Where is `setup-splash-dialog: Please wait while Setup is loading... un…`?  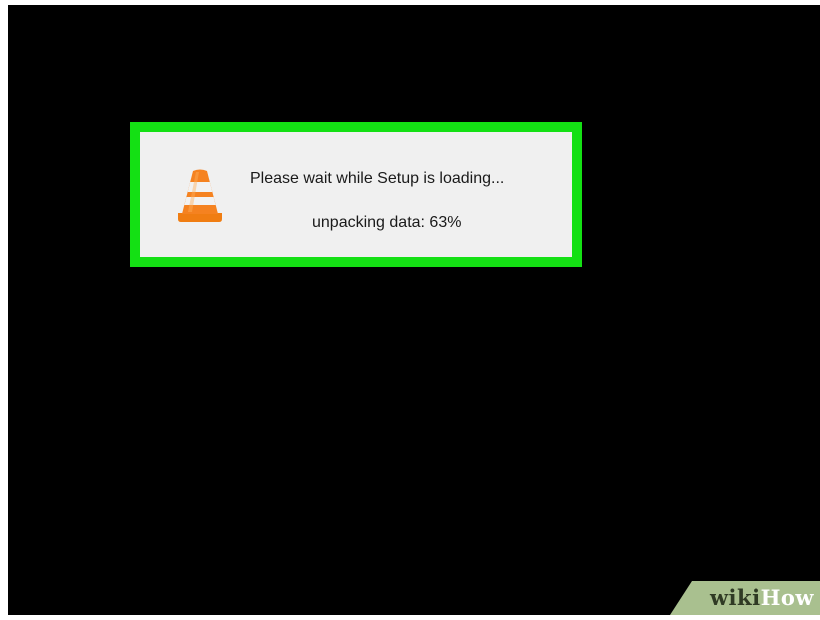 setup-splash-dialog: Please wait while Setup is loading... un… is located at coordinates (356, 194).